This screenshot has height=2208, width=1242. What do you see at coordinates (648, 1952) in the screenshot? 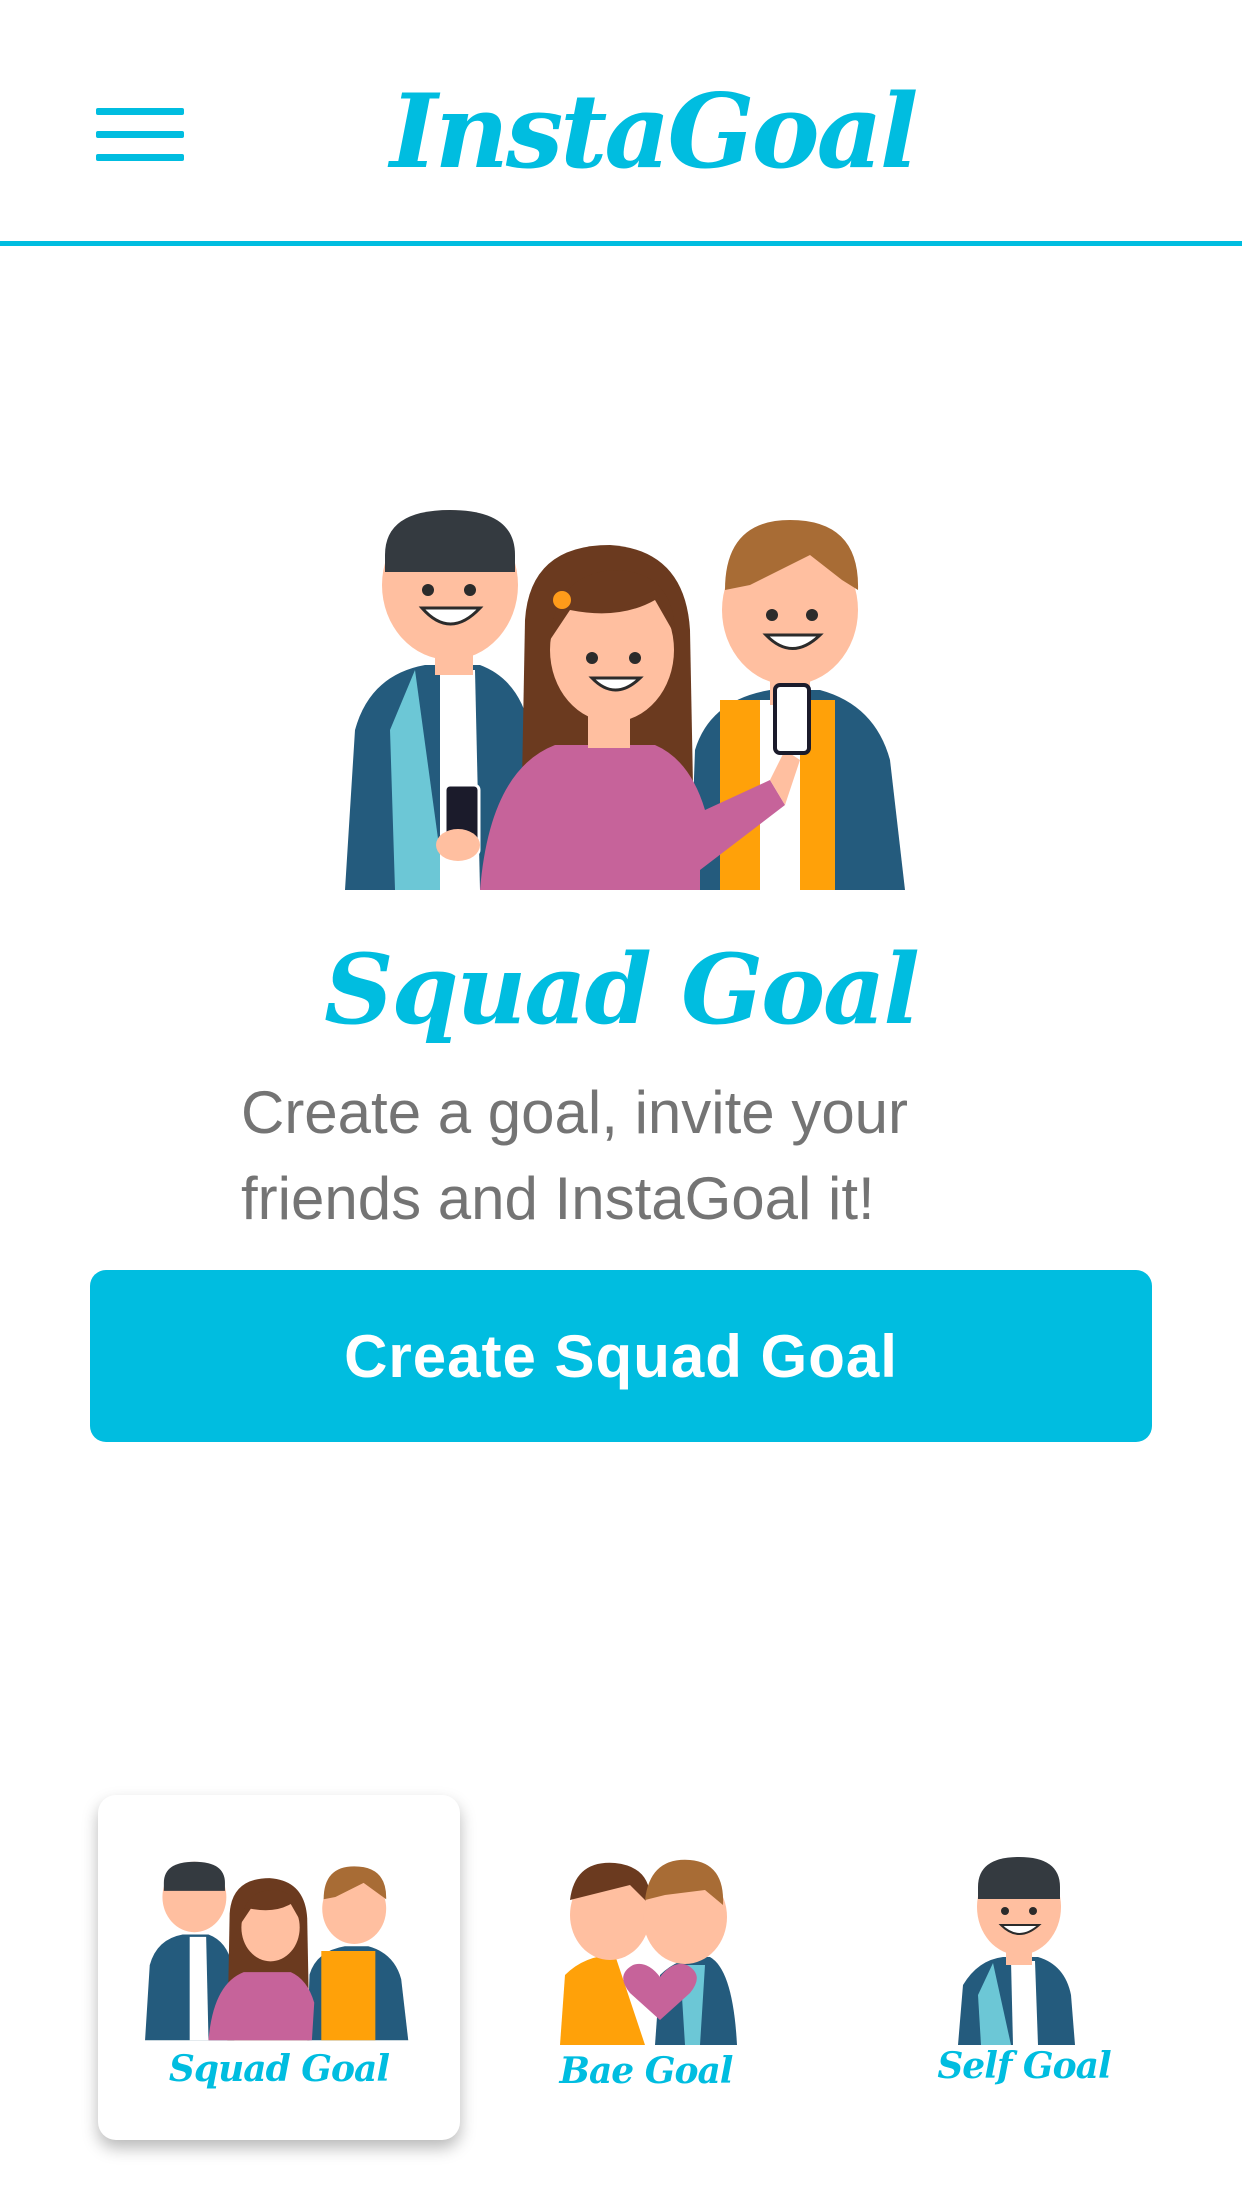
I see `bae-goal-icon` at bounding box center [648, 1952].